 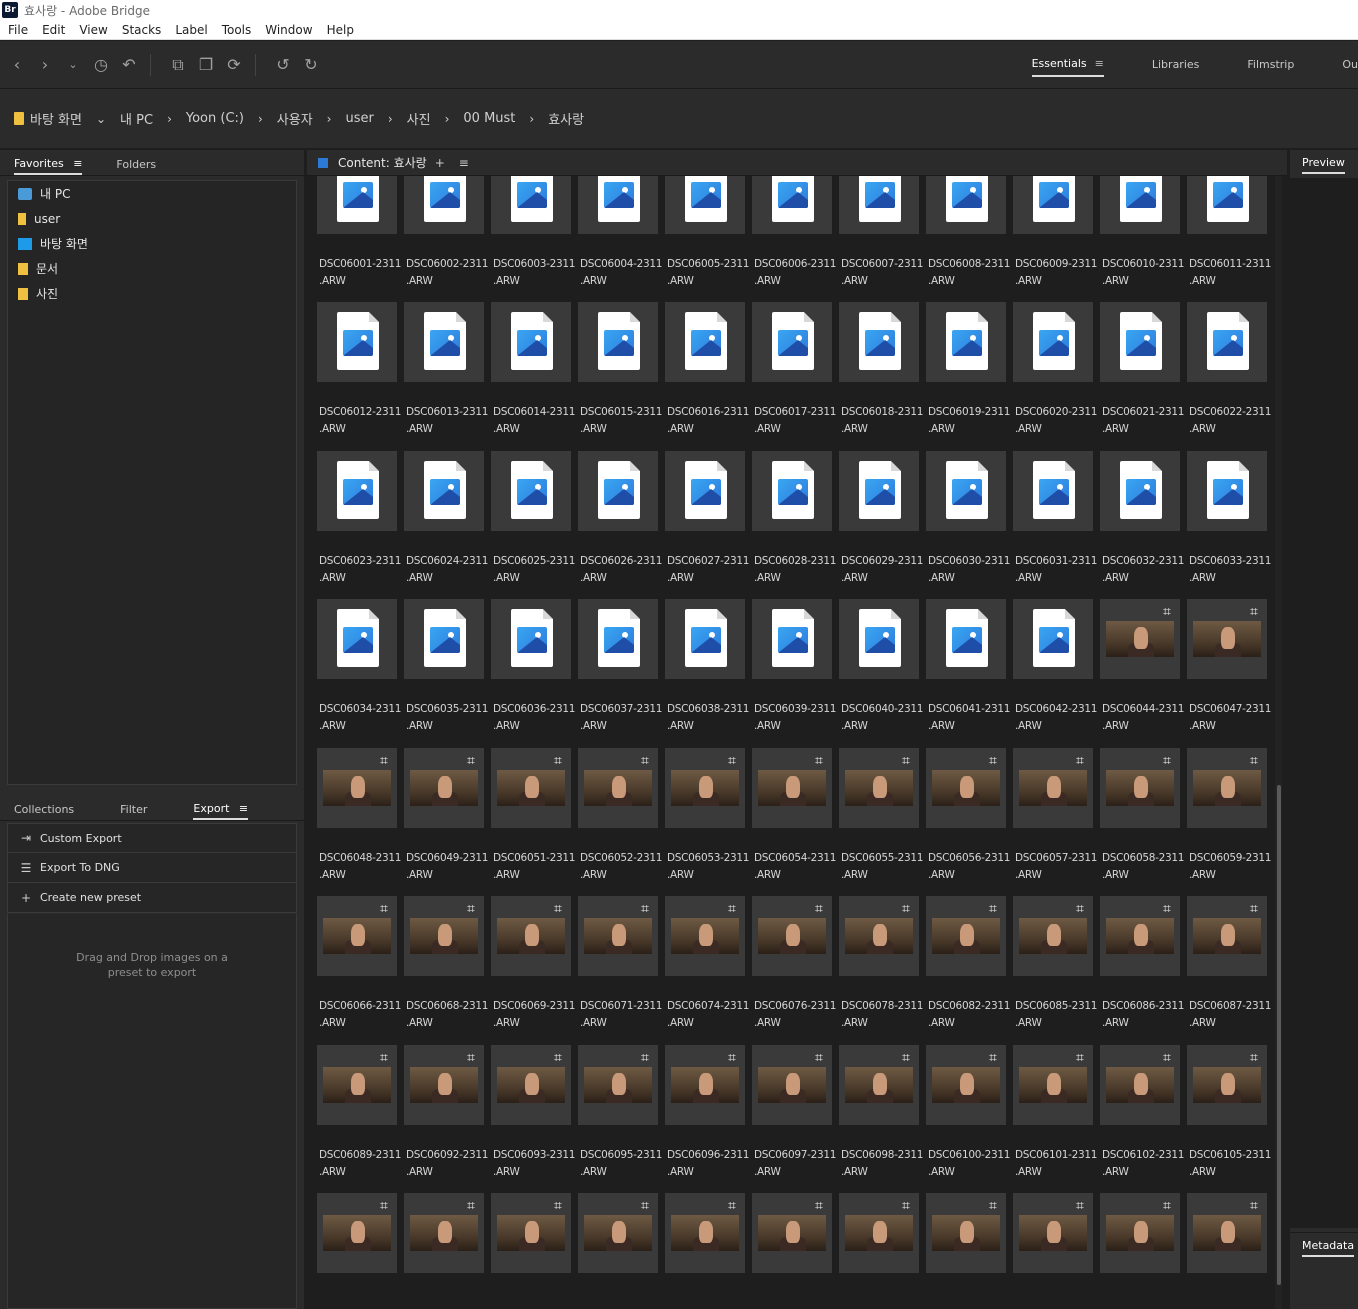 I want to click on favorite-item-pc: 내 PC, so click(x=152, y=193).